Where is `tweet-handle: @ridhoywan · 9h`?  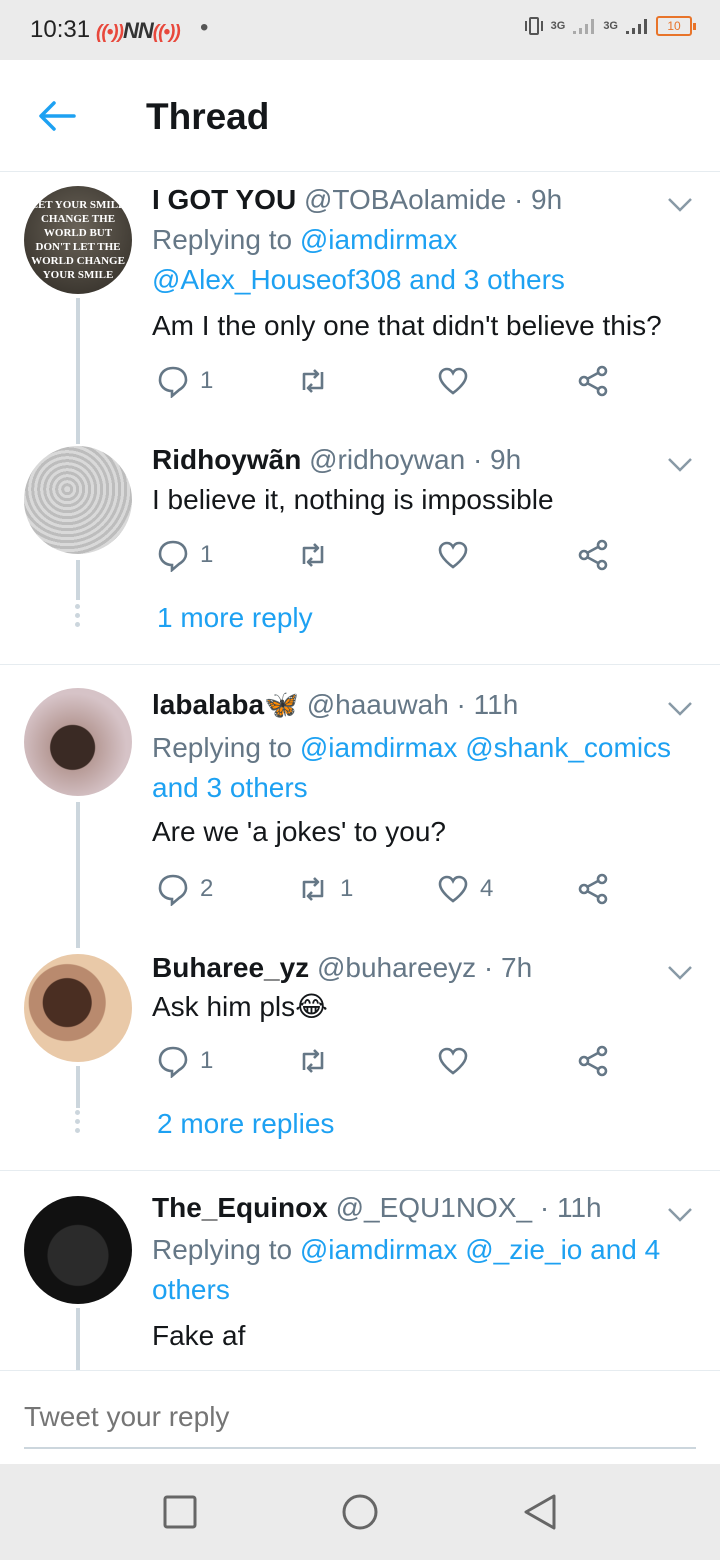 tweet-handle: @ridhoywan · 9h is located at coordinates (415, 459).